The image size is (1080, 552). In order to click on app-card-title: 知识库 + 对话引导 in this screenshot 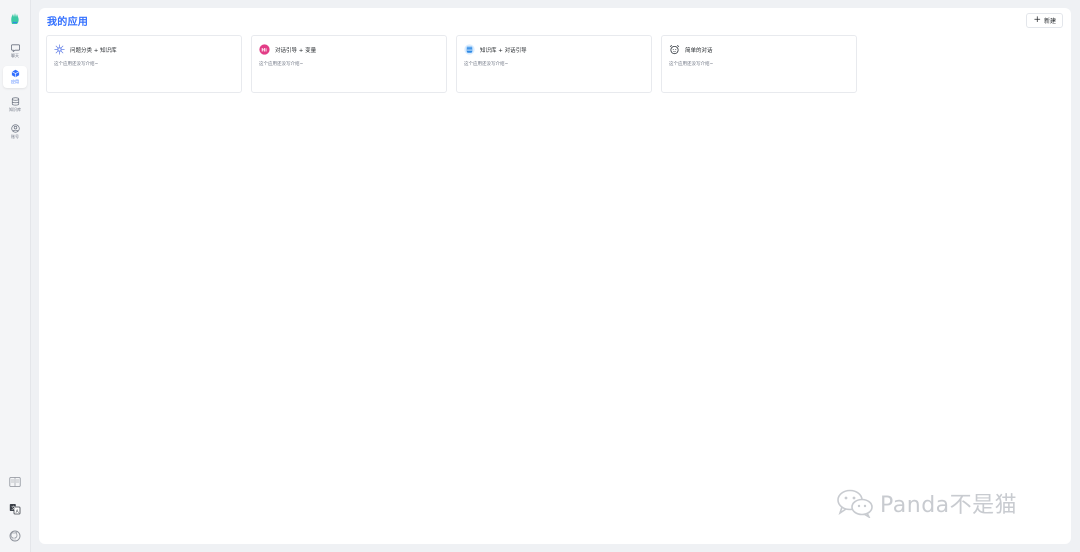, I will do `click(503, 51)`.